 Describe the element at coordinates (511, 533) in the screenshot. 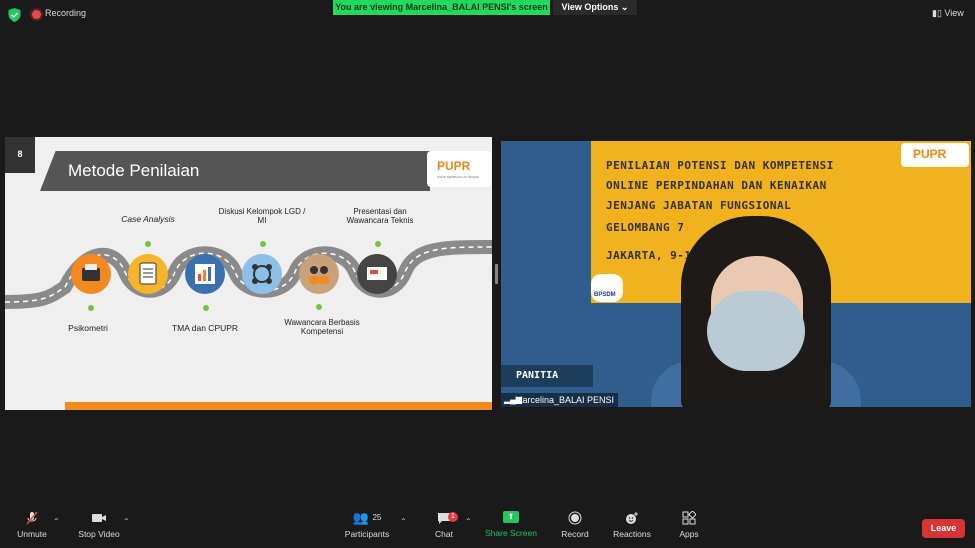

I see `share-screen-label: Share Screen` at that location.